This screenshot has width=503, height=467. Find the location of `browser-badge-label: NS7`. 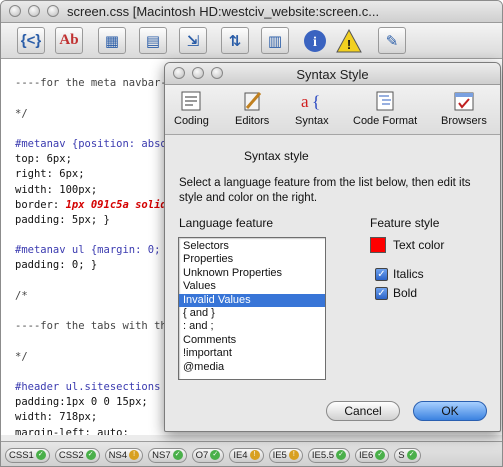

browser-badge-label: NS7 is located at coordinates (161, 455).